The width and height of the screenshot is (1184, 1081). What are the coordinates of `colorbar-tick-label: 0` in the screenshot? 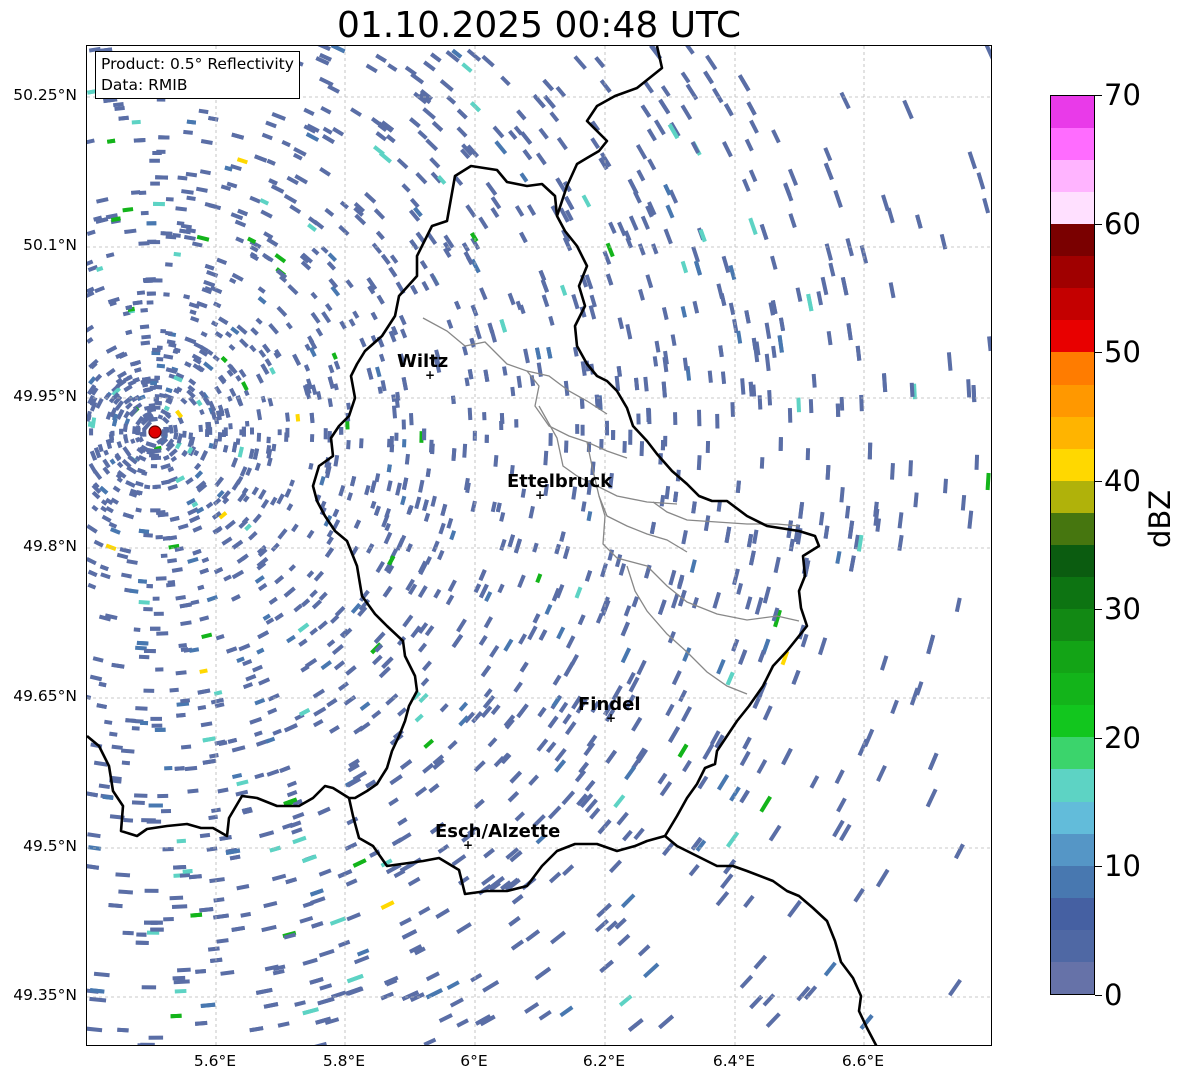 It's located at (1113, 995).